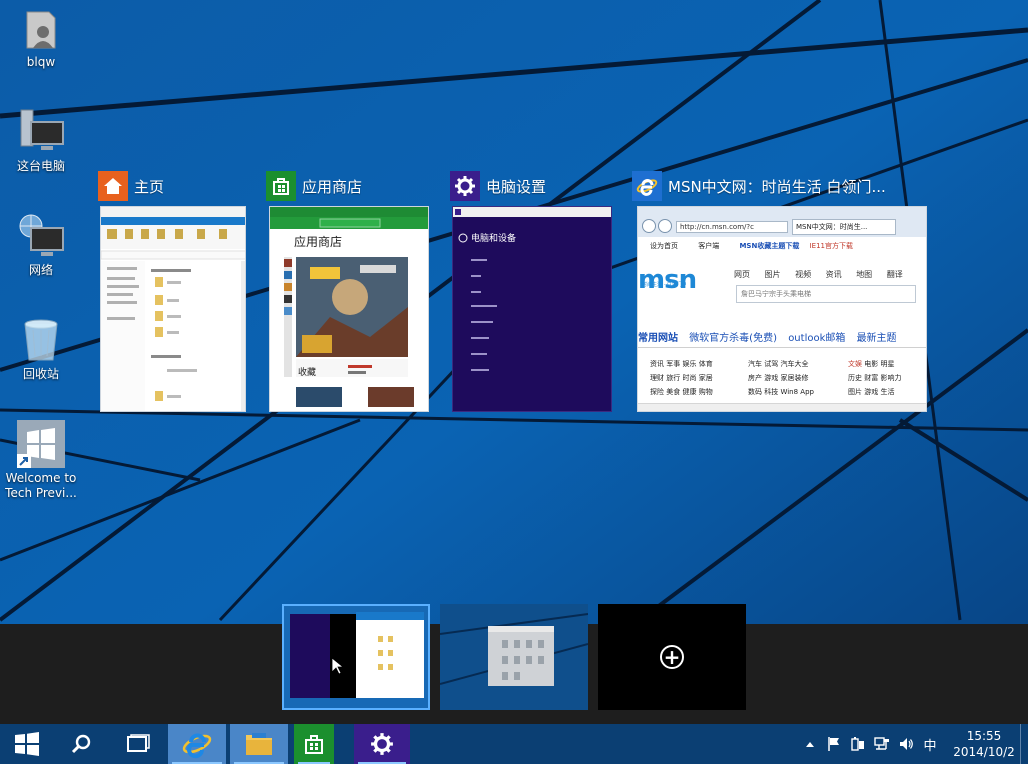  I want to click on msn-links-col-3: 文娱 电影 明星 历史 财富 影响力 图片 游戏 生活, so click(875, 378).